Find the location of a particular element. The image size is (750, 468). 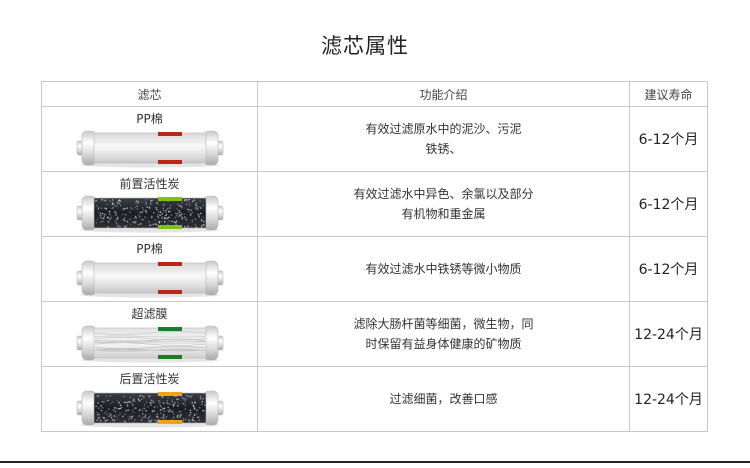

table-row: 后置活性炭过滤细菌，改善口感 12-24个月 is located at coordinates (374, 399).